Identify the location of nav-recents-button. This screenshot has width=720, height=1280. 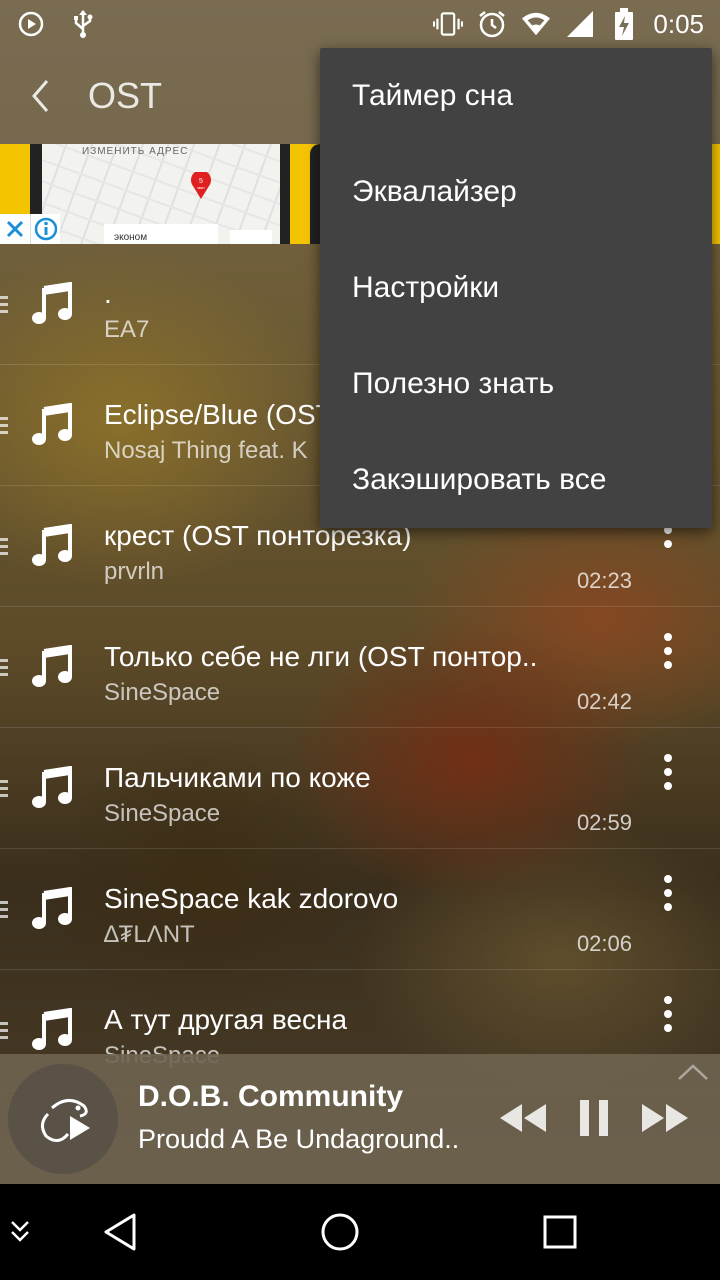
(560, 1232).